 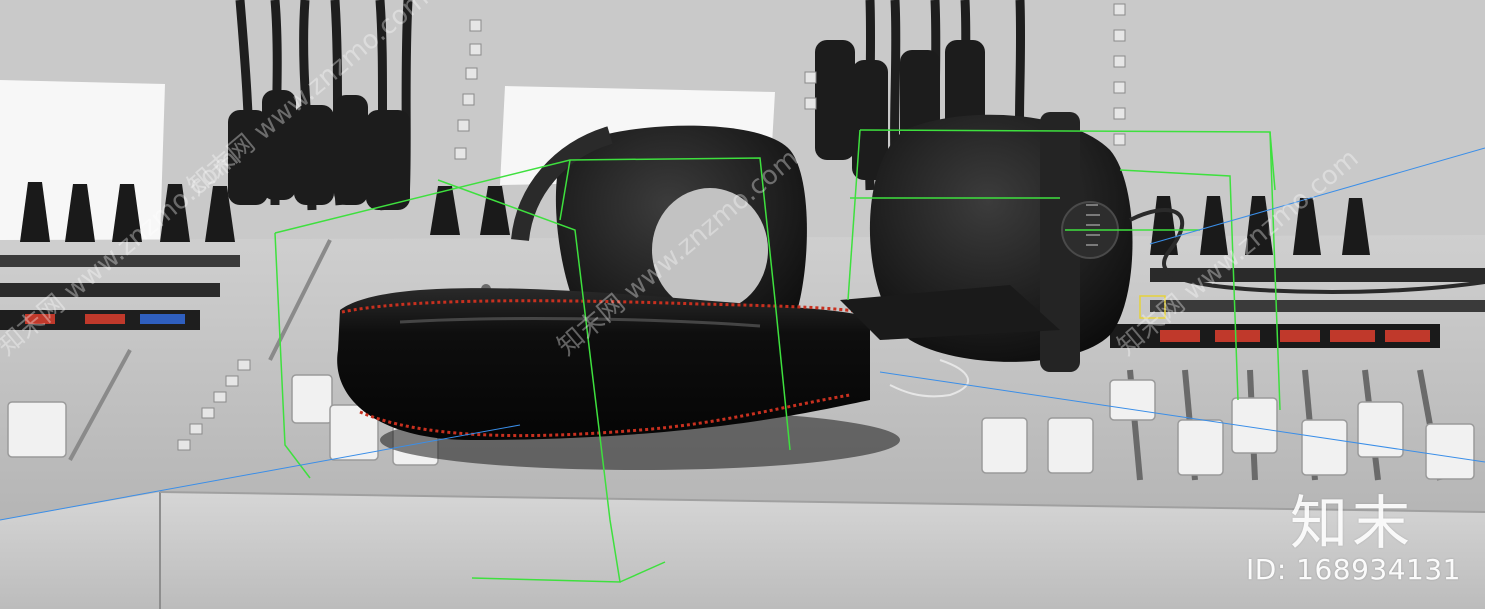 I want to click on watermark-id: ID: 168934131, so click(x=1353, y=569).